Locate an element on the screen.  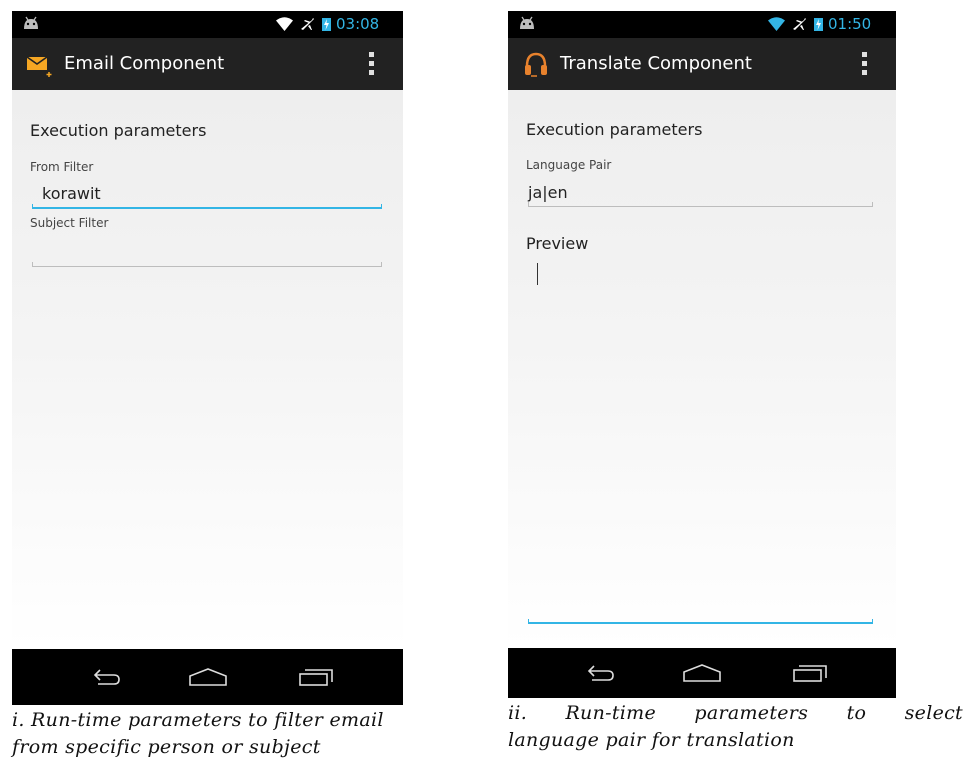
from-filter-label: From Filter is located at coordinates (62, 167).